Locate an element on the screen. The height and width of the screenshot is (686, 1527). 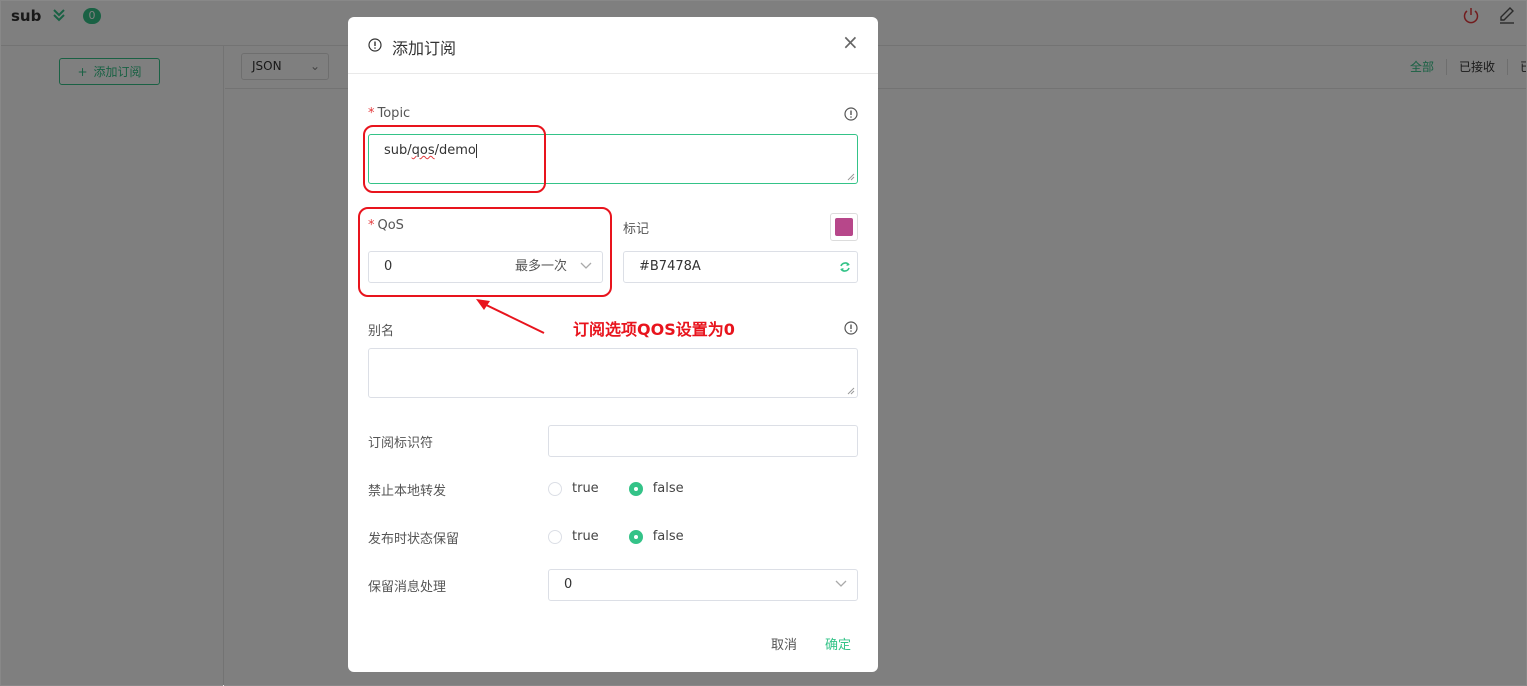
cancel-button: 取消 is located at coordinates (784, 643).